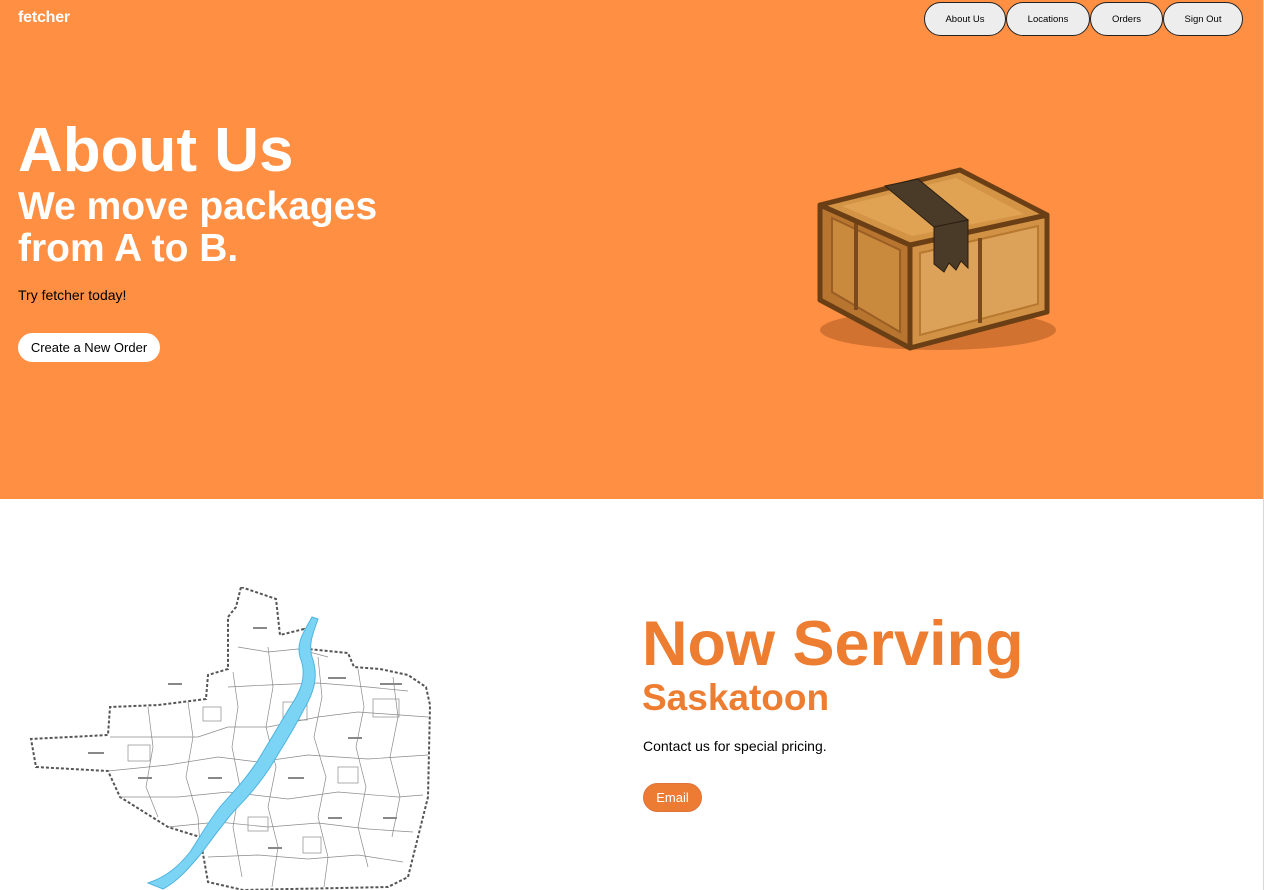 This screenshot has width=1264, height=890. What do you see at coordinates (44, 18) in the screenshot?
I see `brand-logo: fetcher` at bounding box center [44, 18].